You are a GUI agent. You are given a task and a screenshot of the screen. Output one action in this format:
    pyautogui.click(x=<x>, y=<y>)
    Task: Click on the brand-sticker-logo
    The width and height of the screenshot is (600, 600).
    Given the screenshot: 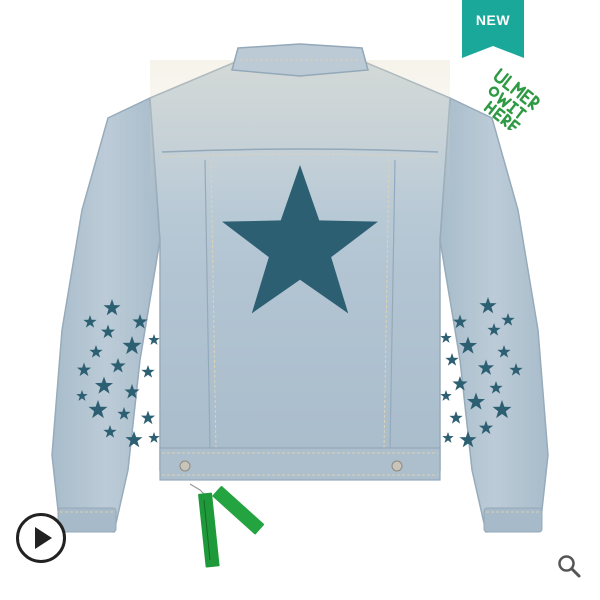 What is the action you would take?
    pyautogui.click(x=510, y=96)
    